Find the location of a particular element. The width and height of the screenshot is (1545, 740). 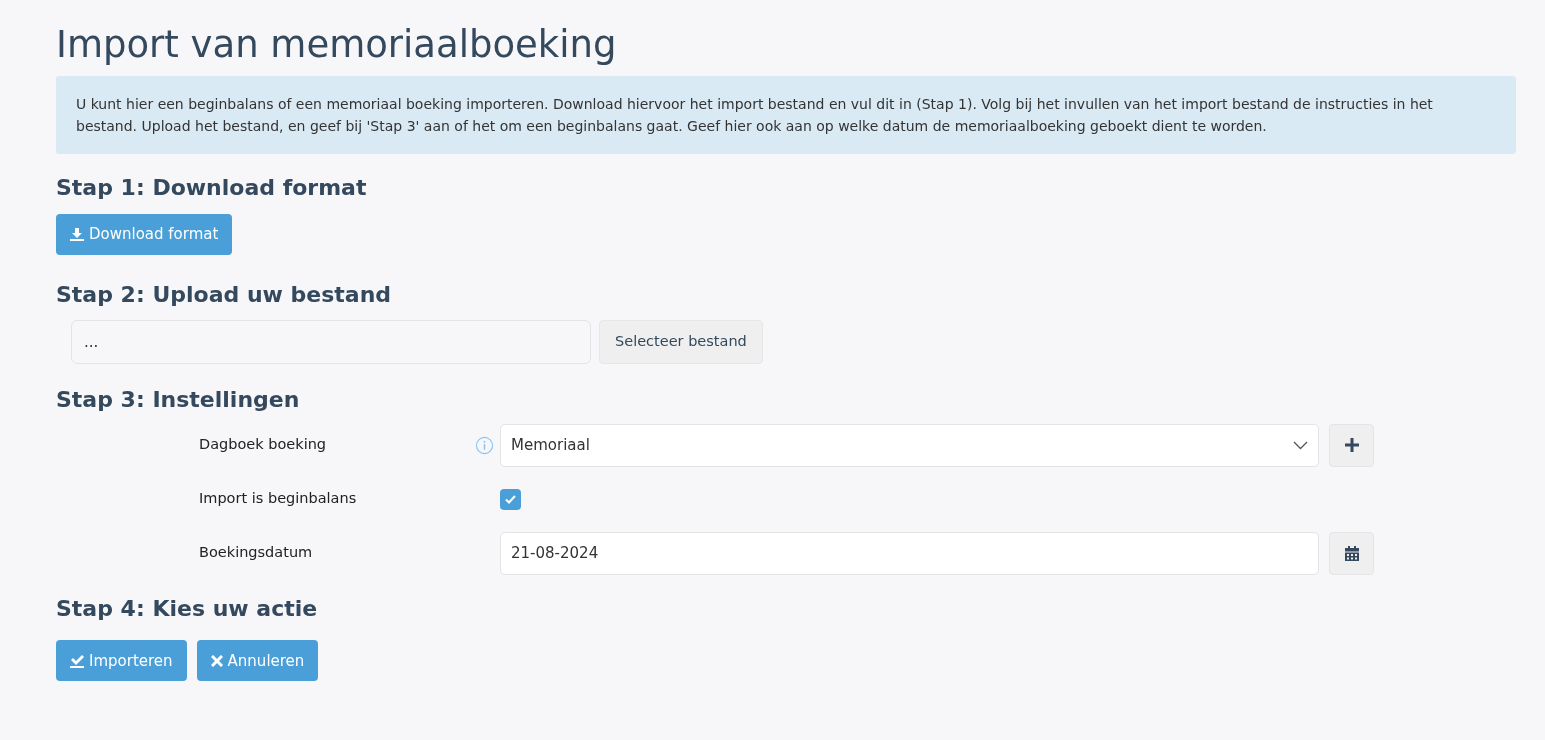

field-label: Boekingsdatum is located at coordinates (256, 553).